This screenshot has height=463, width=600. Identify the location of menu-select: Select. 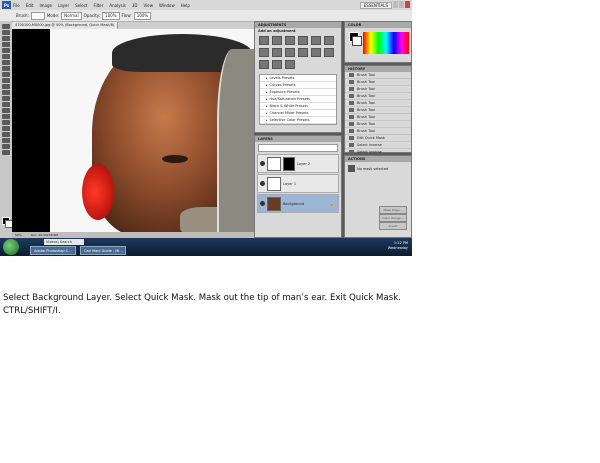
(81, 5).